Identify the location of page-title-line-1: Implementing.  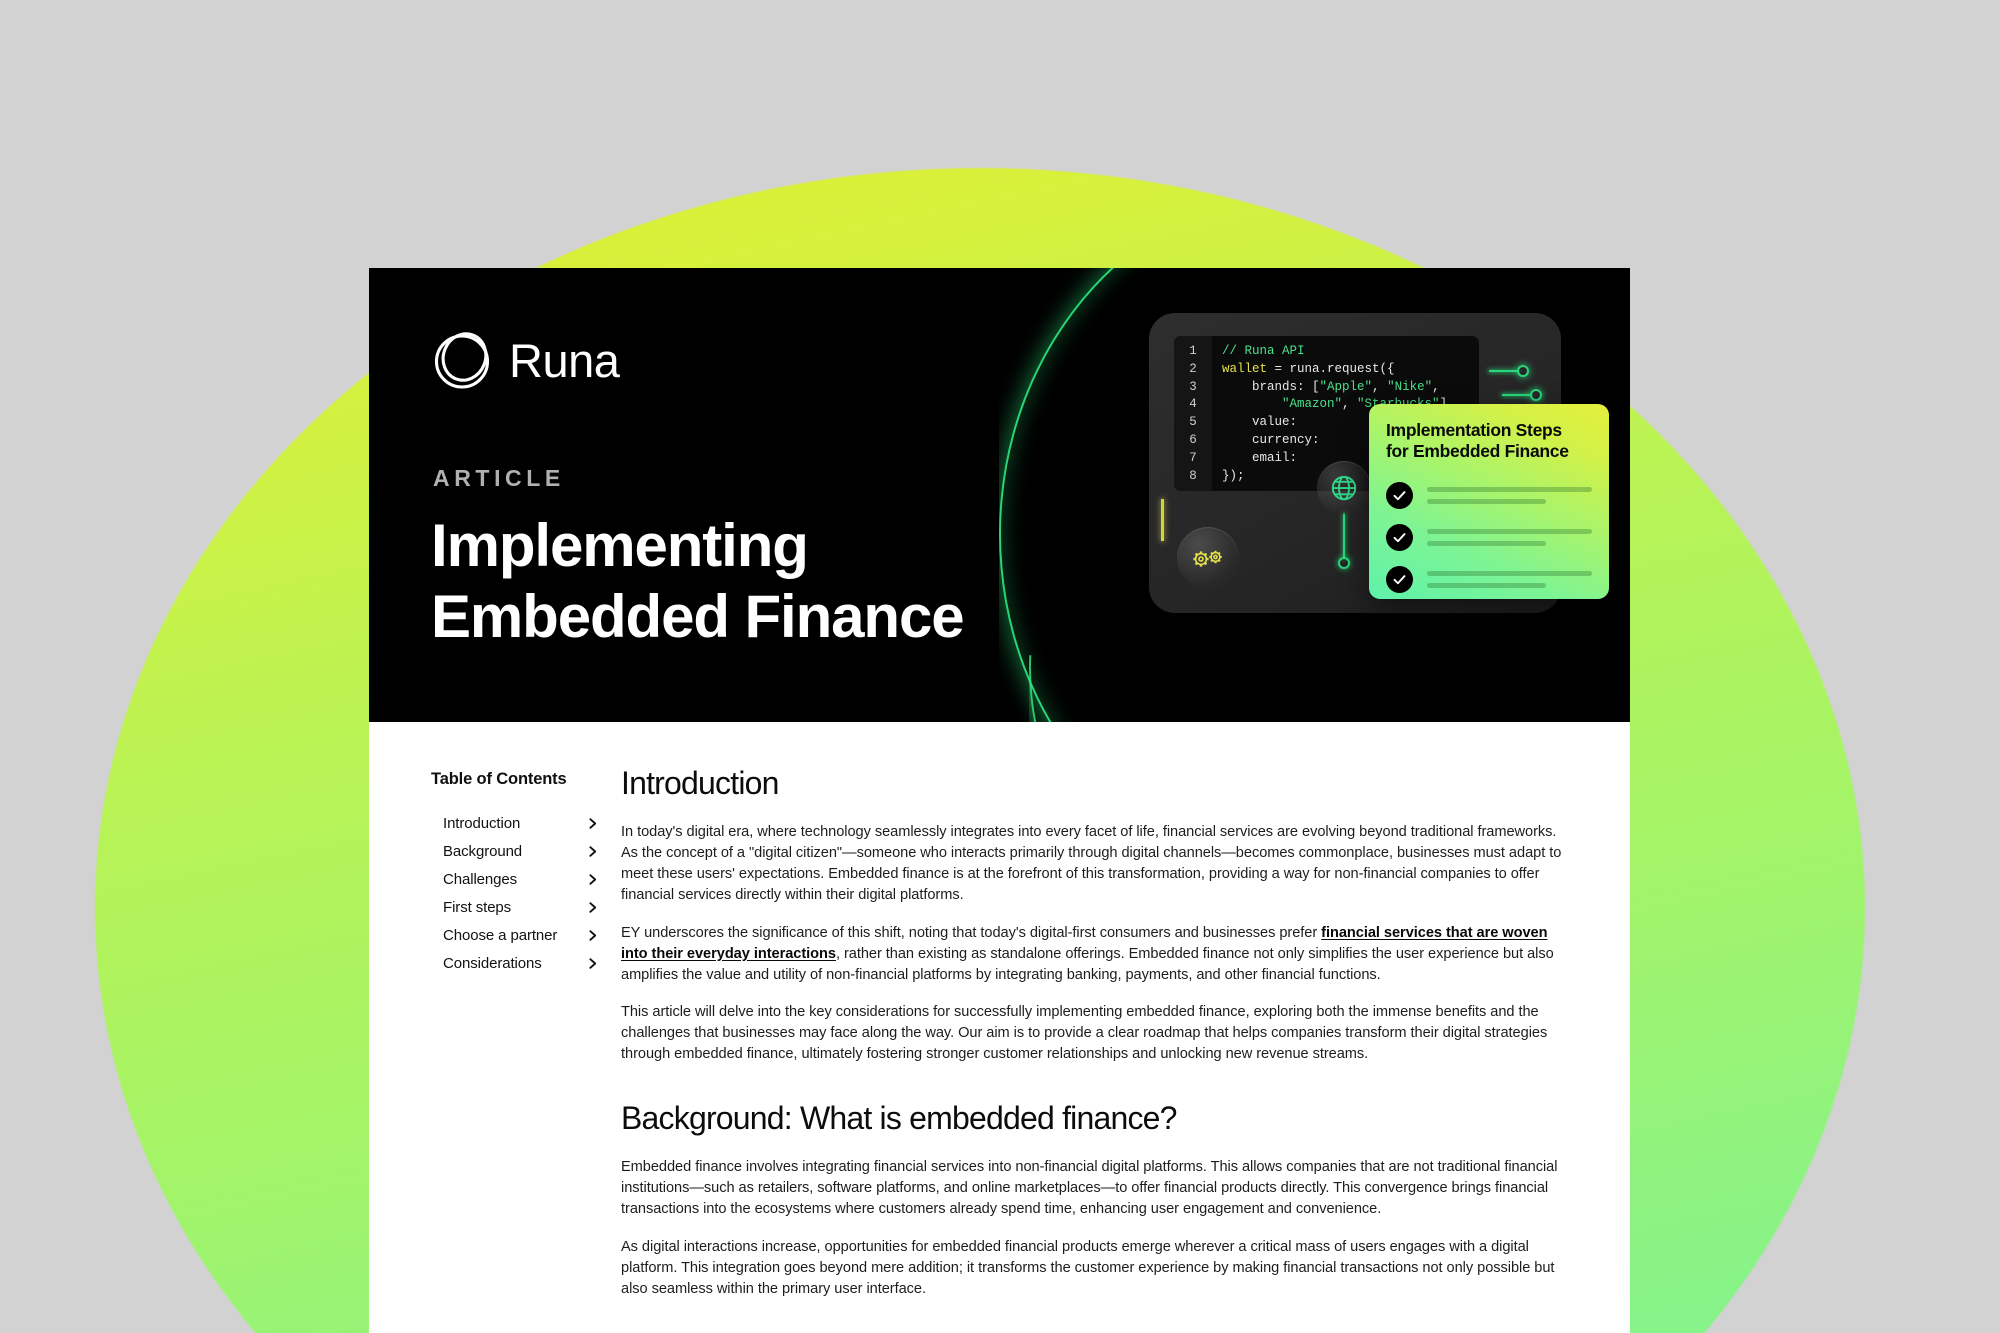
(620, 545).